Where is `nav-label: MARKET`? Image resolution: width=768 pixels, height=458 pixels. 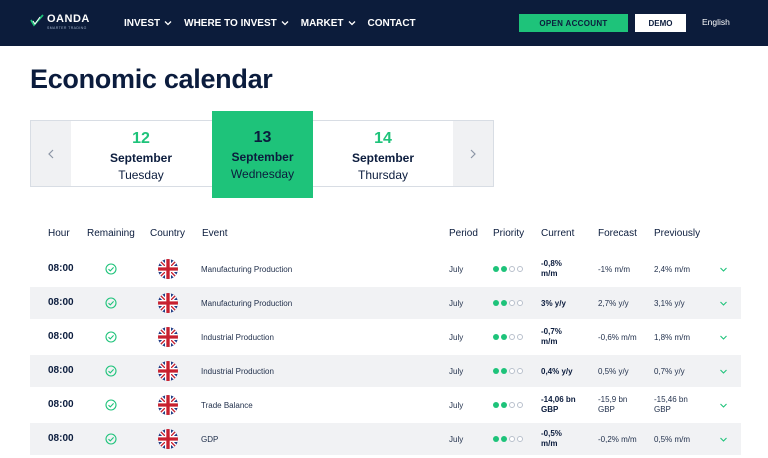 nav-label: MARKET is located at coordinates (322, 23).